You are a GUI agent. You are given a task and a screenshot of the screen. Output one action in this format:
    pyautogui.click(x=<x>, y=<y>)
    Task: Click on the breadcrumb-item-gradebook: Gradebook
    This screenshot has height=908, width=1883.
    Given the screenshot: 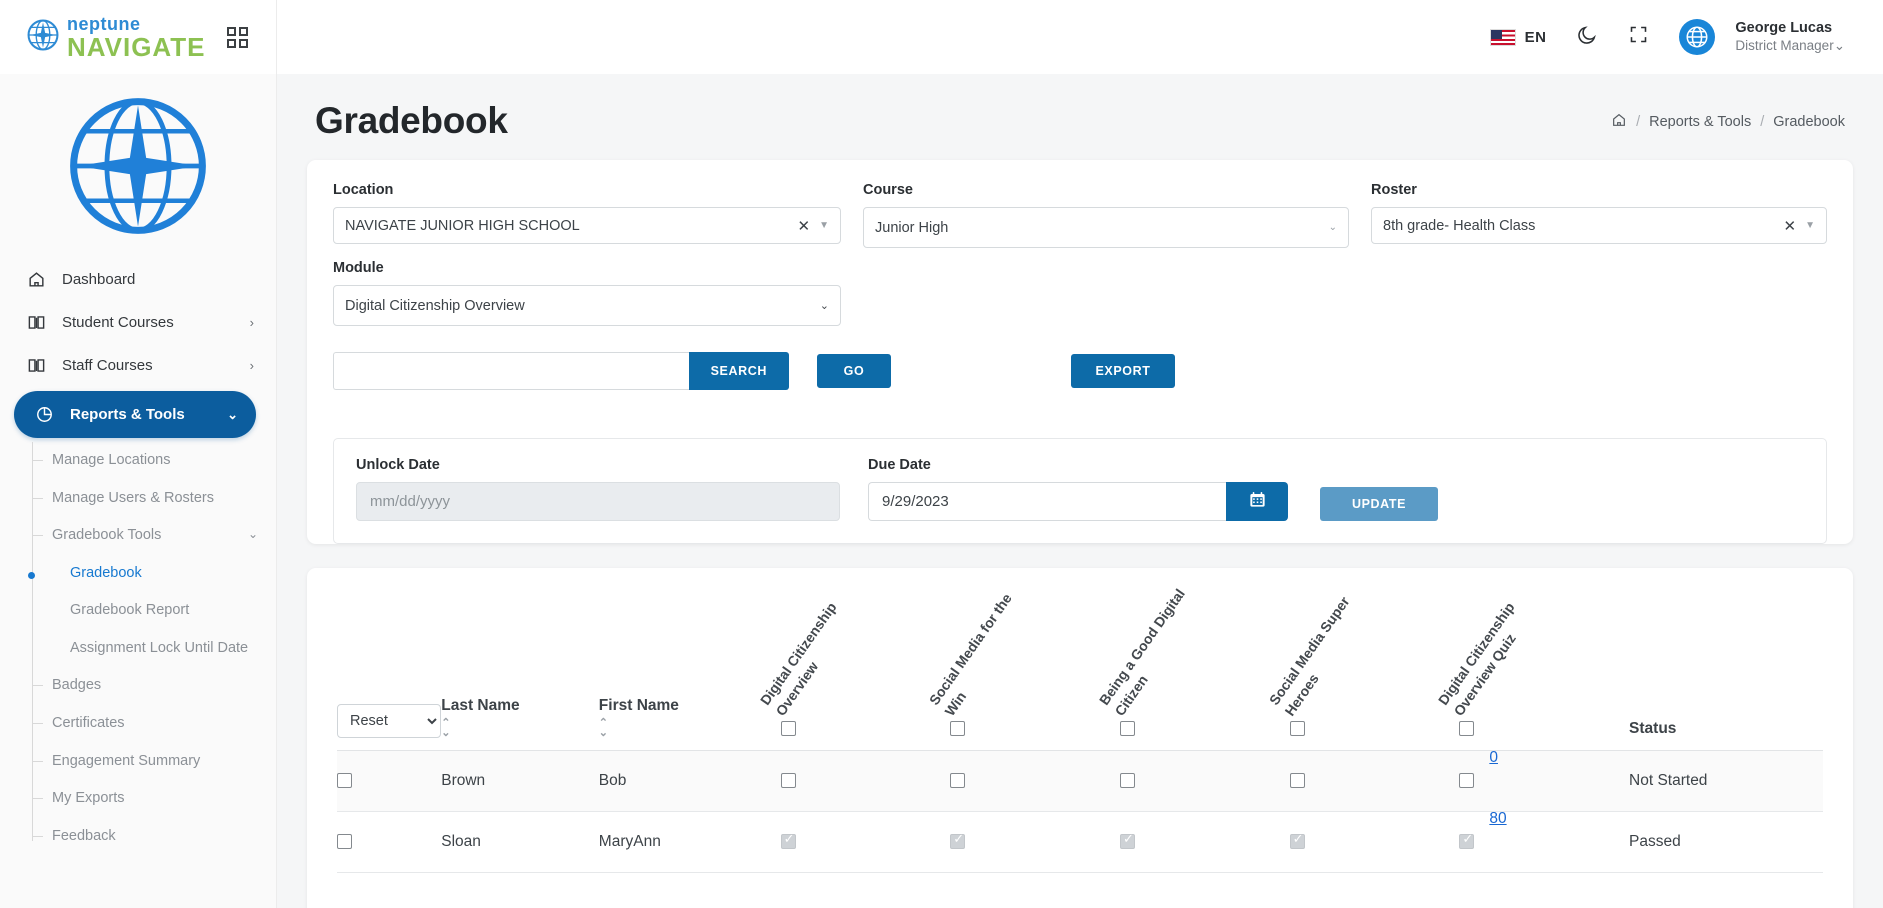 What is the action you would take?
    pyautogui.click(x=1809, y=122)
    